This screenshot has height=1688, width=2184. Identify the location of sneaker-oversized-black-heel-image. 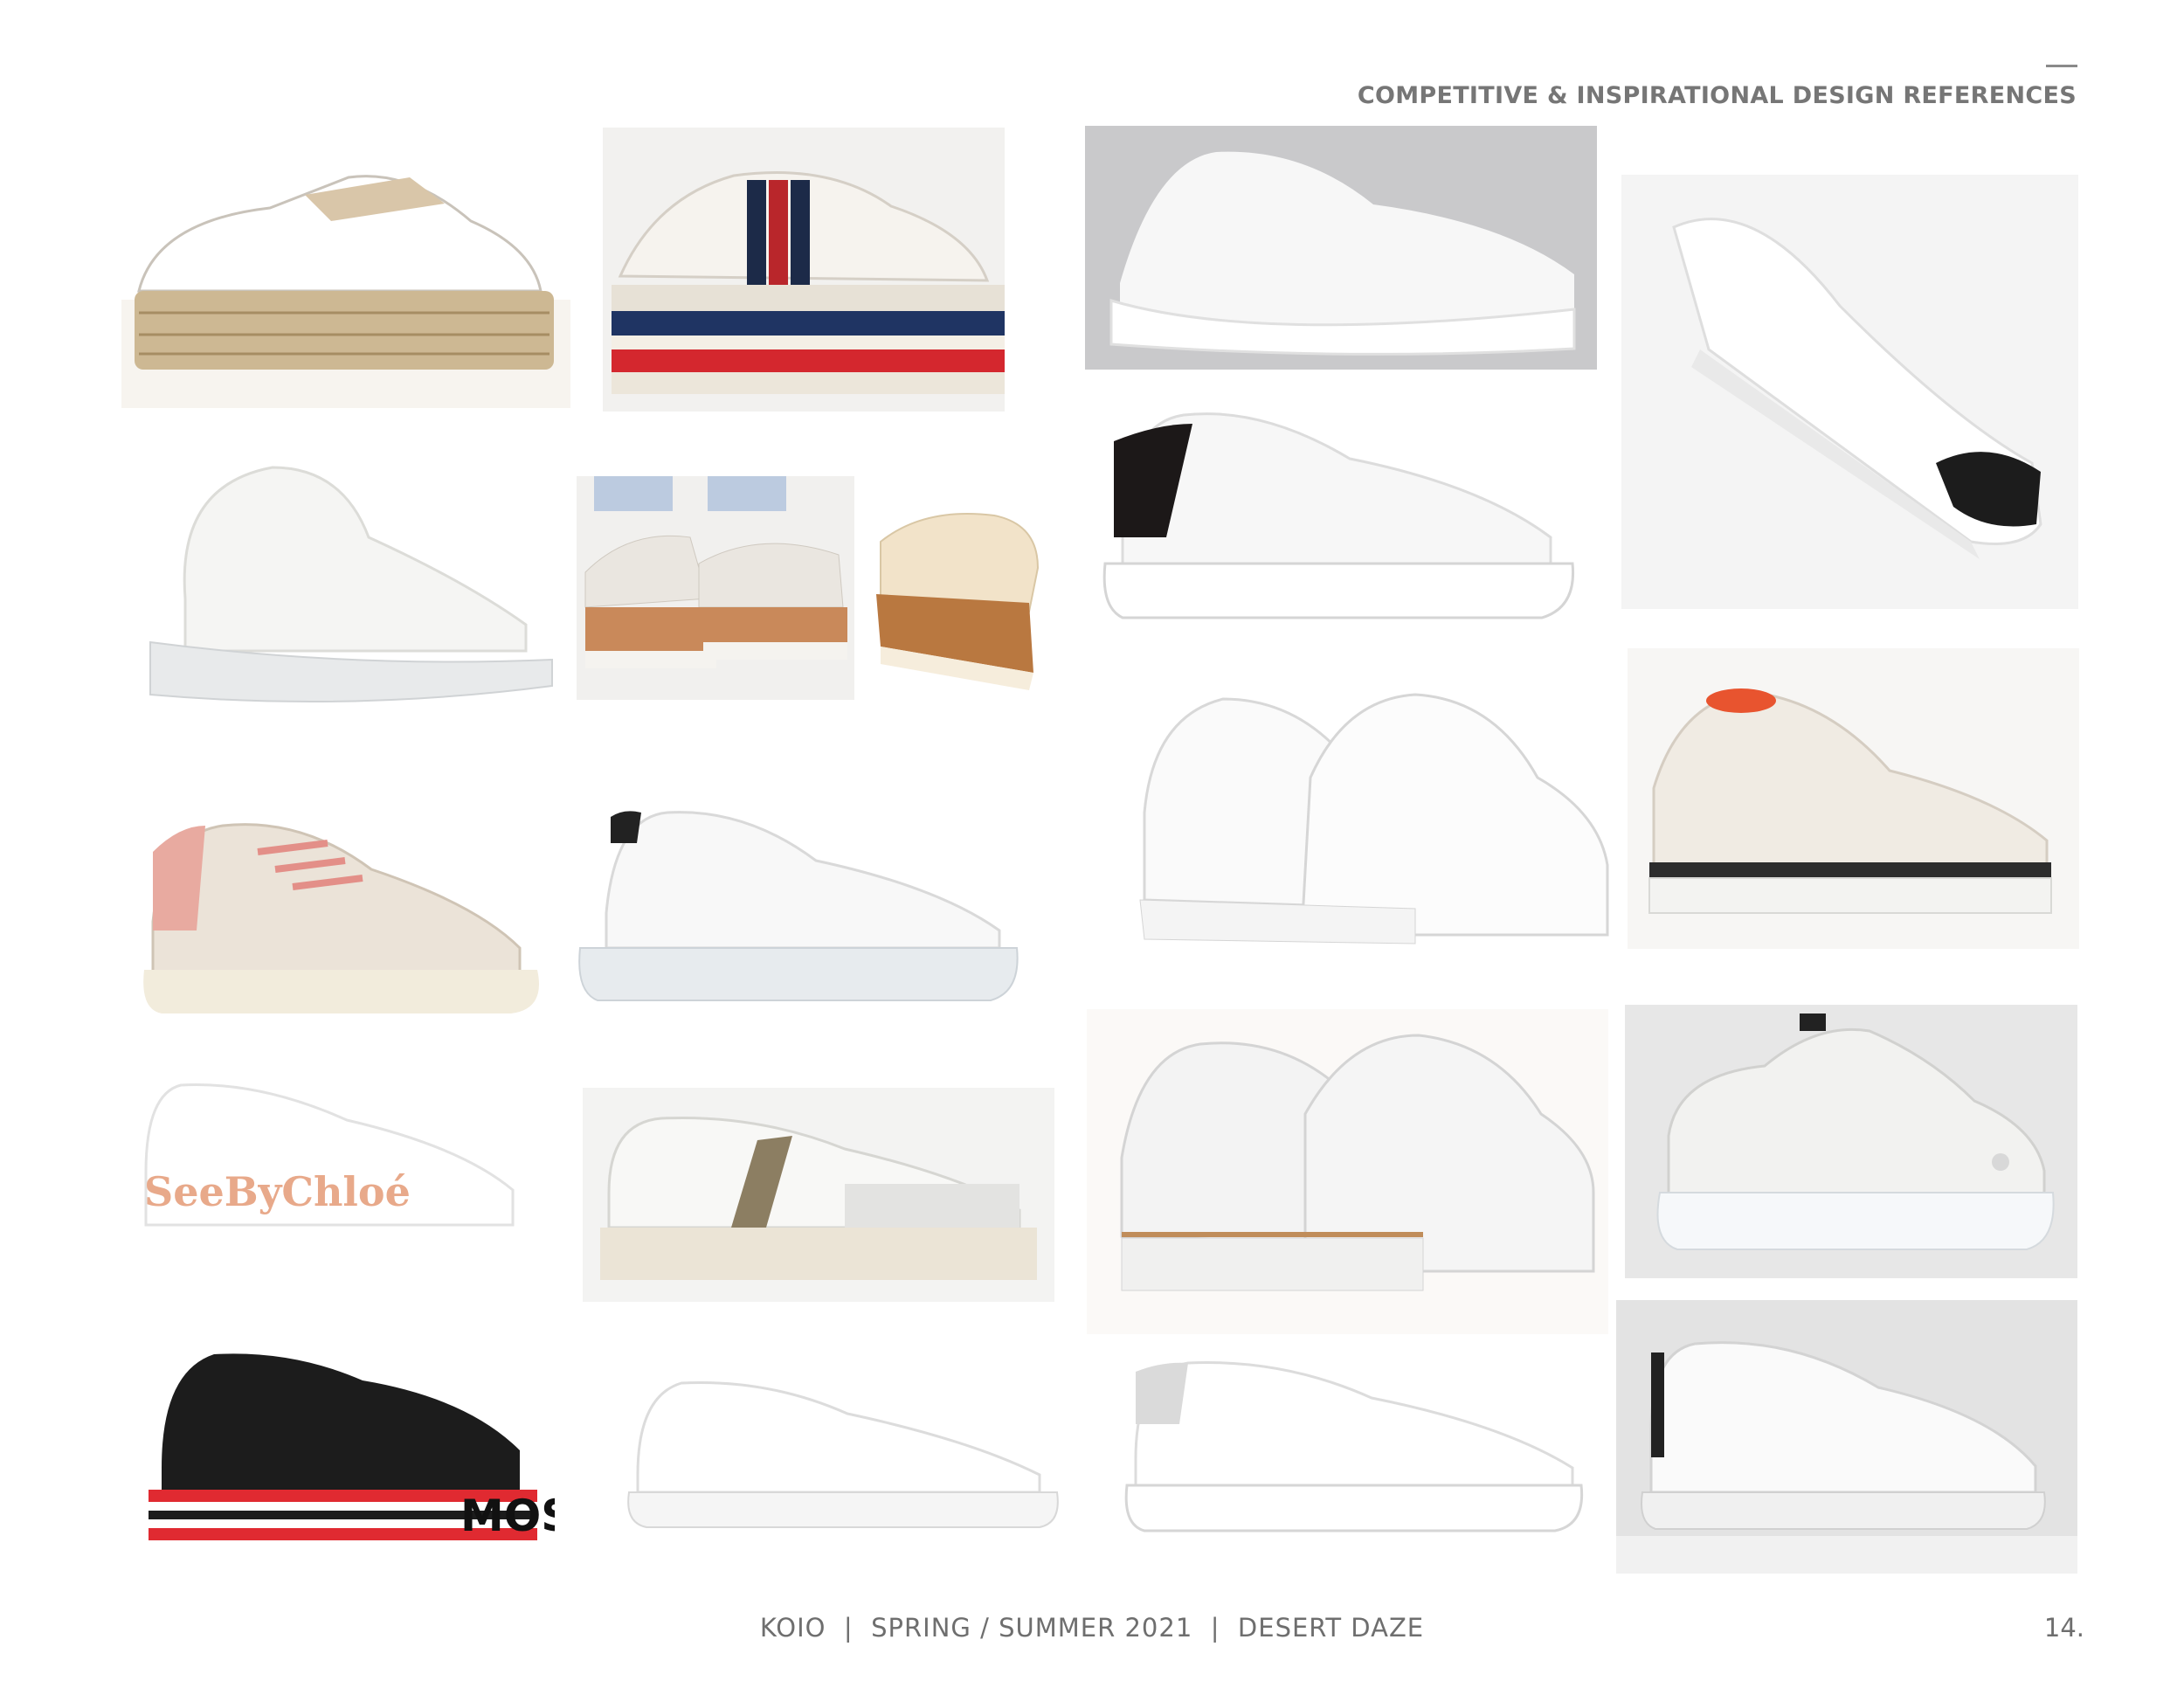
(1338, 517).